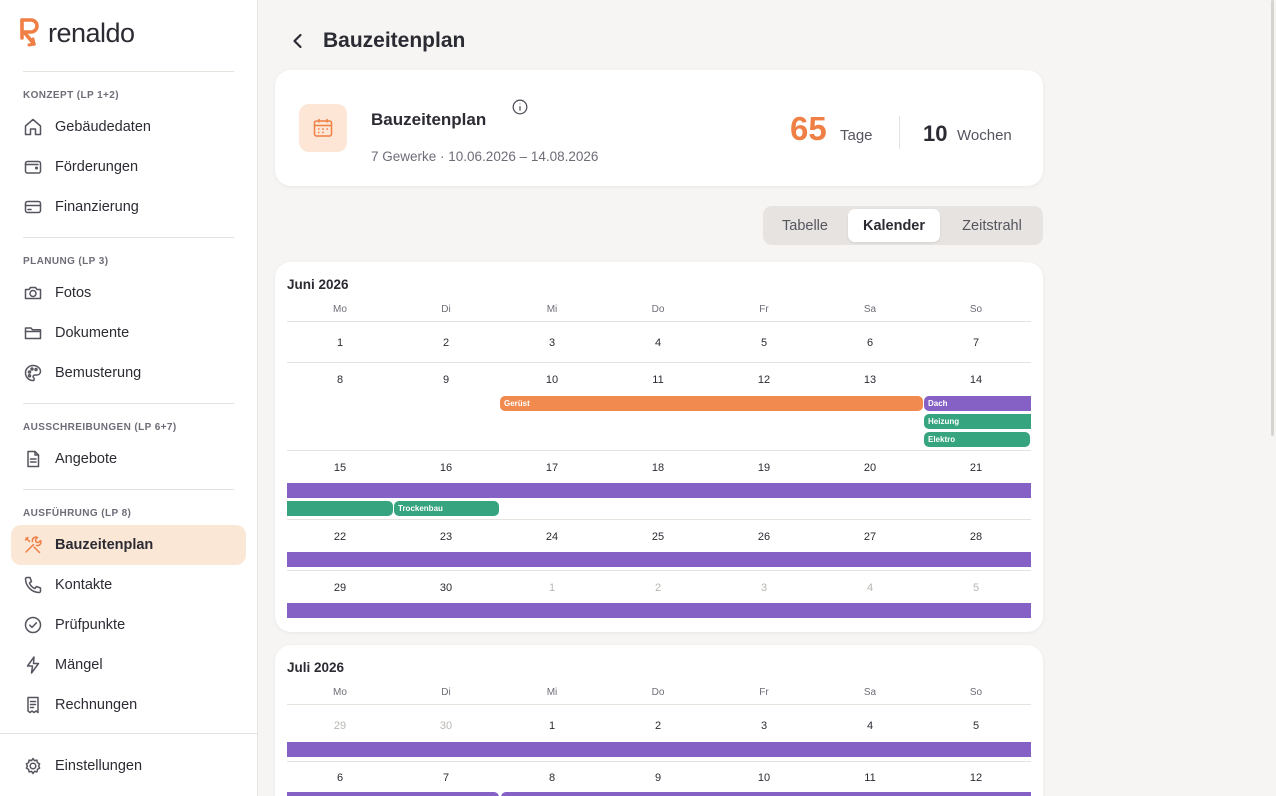 The width and height of the screenshot is (1276, 796). I want to click on day-cell: 25, so click(658, 537).